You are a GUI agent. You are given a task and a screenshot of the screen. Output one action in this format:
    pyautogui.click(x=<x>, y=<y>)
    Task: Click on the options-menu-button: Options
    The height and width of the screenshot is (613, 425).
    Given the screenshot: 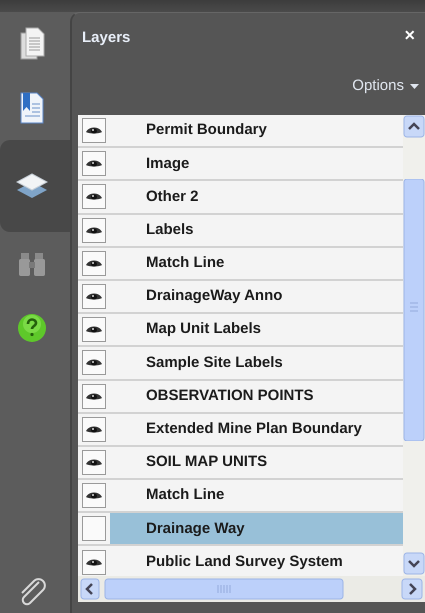 What is the action you would take?
    pyautogui.click(x=385, y=86)
    